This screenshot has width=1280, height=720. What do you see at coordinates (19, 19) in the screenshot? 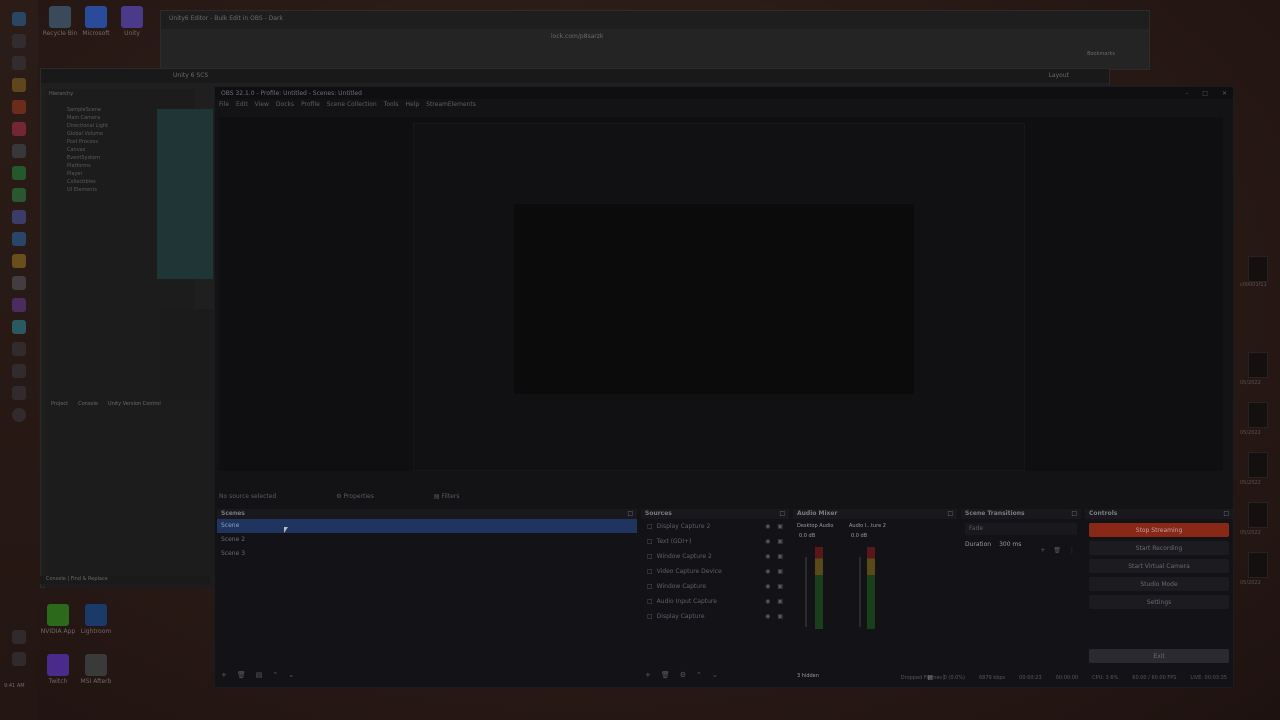
I see `start-icon` at bounding box center [19, 19].